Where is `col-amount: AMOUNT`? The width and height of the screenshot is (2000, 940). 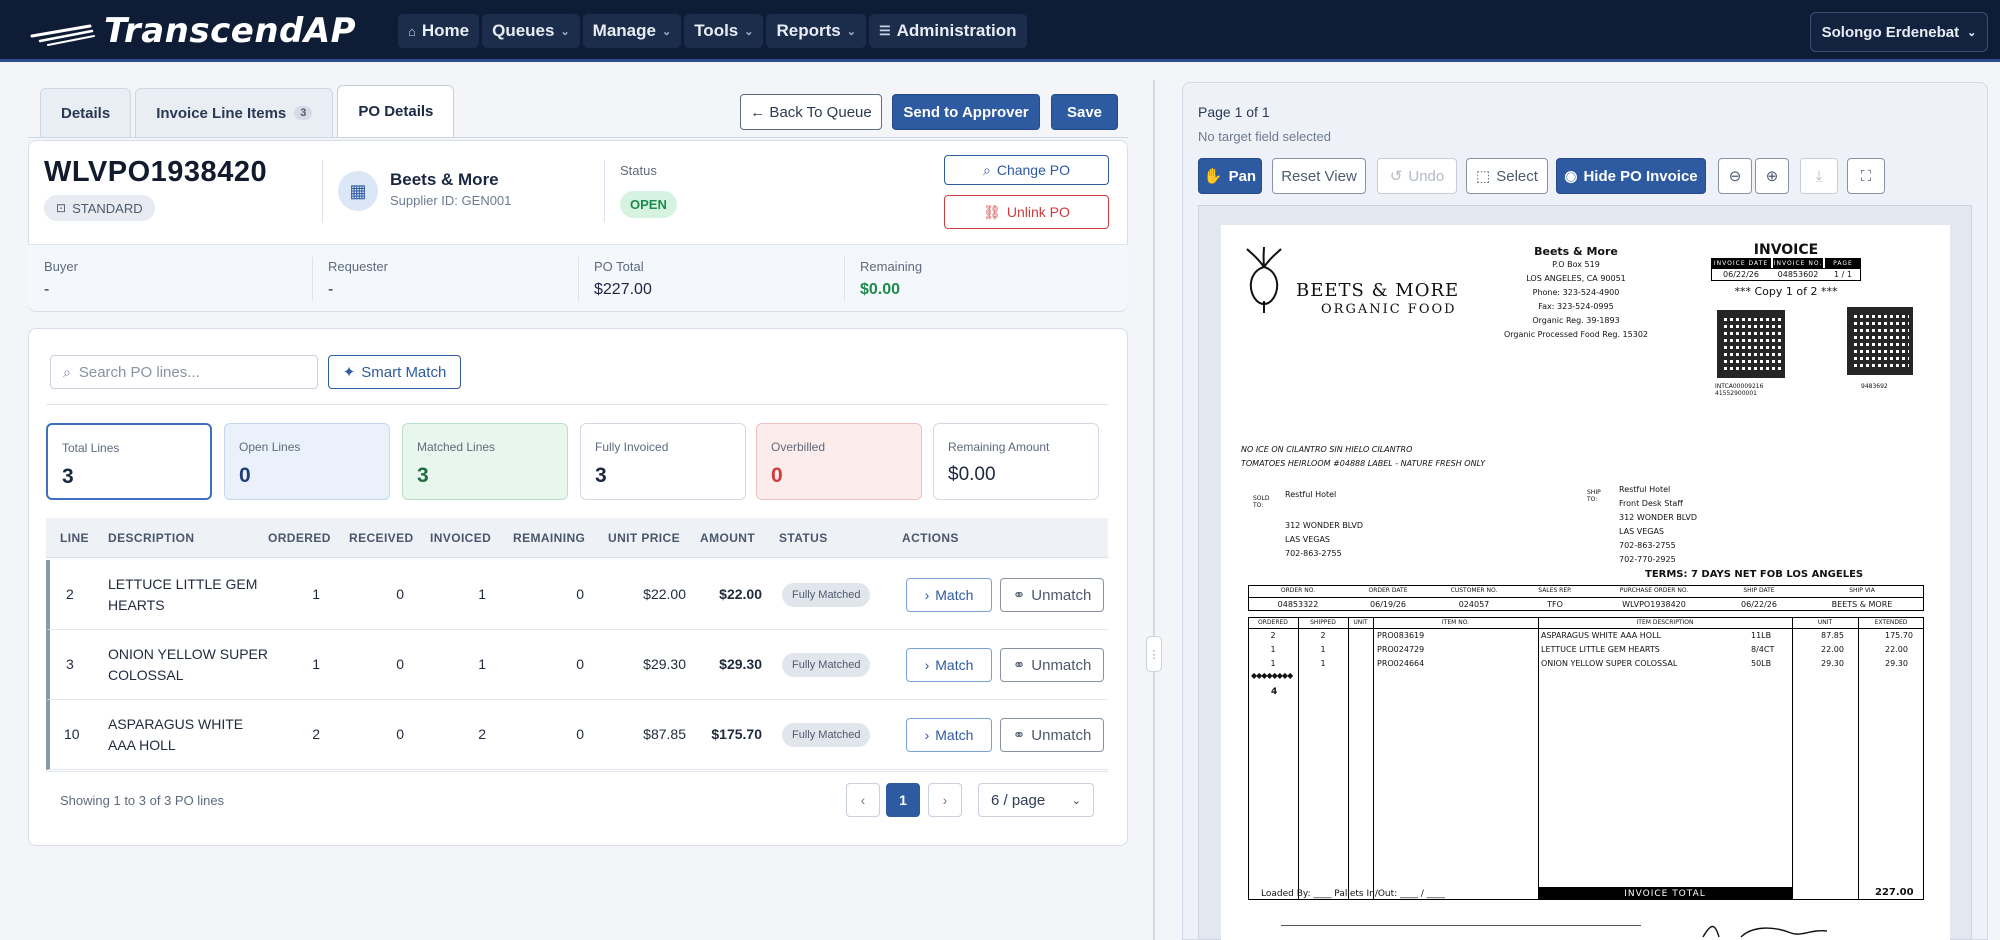
col-amount: AMOUNT is located at coordinates (728, 538).